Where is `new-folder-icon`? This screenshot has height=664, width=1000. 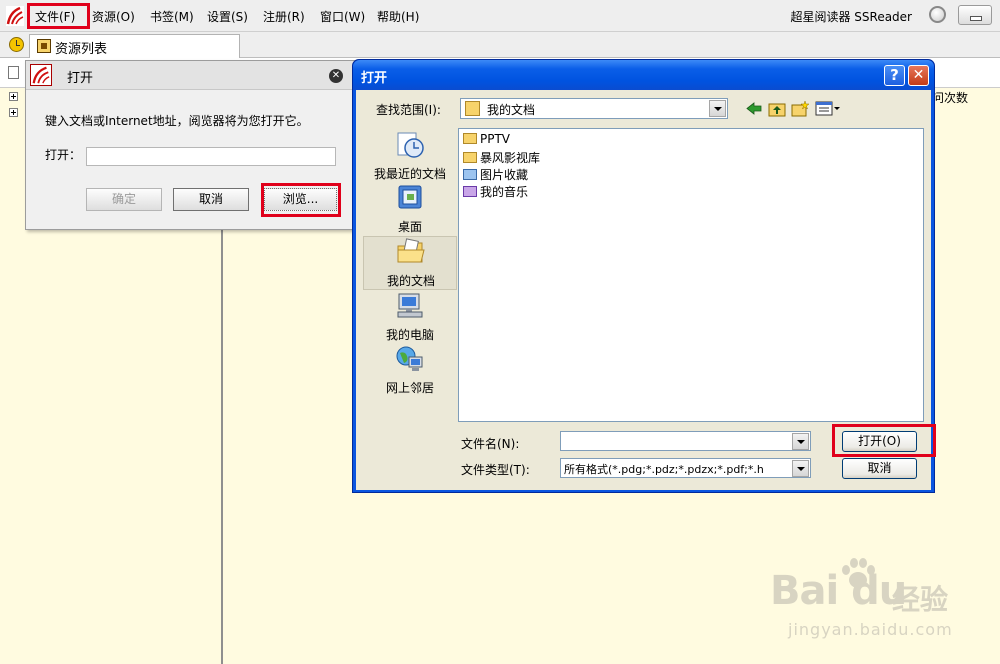
new-folder-icon is located at coordinates (800, 108).